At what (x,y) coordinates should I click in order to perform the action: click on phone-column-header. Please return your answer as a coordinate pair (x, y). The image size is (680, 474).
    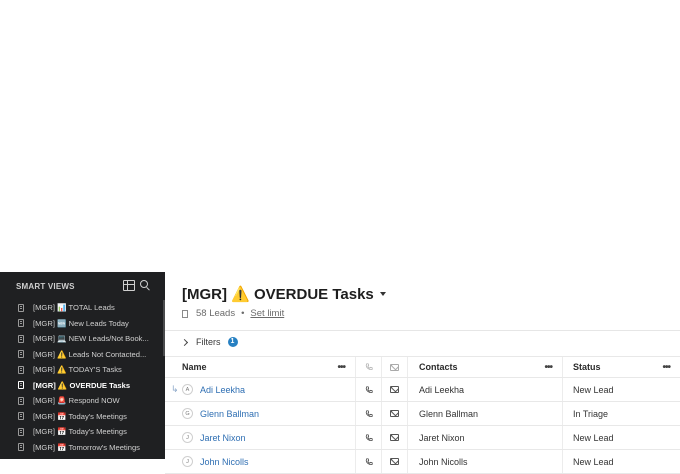
    Looking at the image, I should click on (369, 367).